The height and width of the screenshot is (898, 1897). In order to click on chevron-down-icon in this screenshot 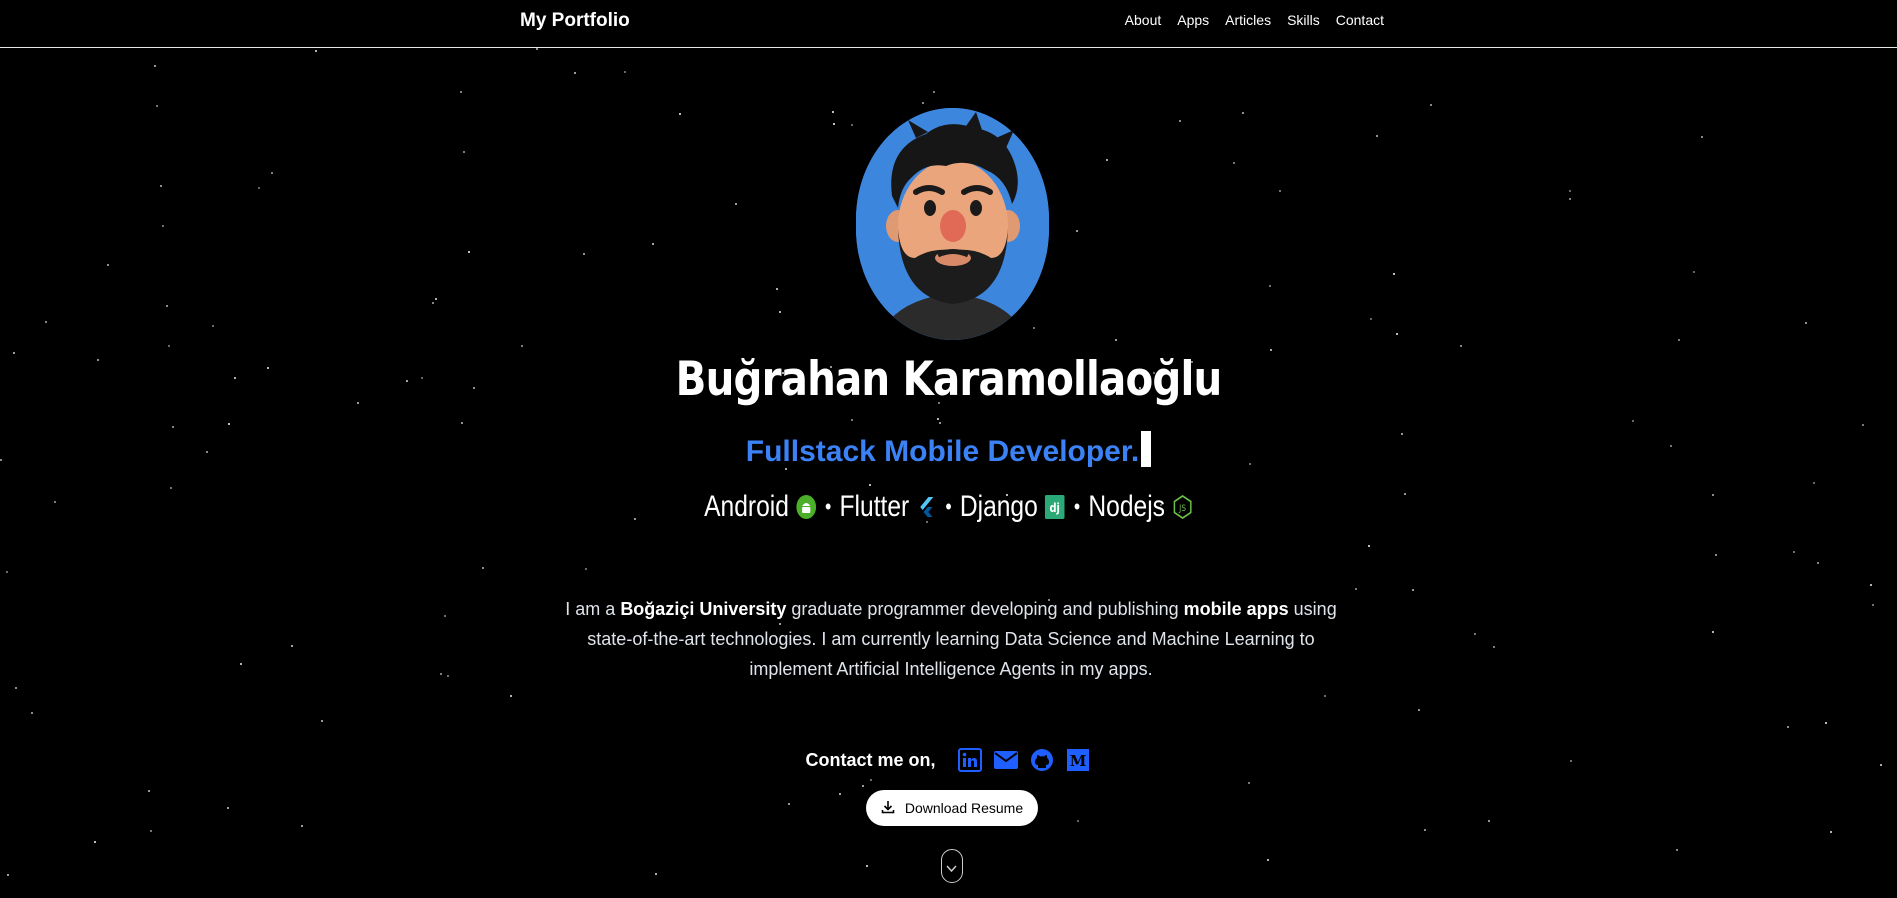, I will do `click(951, 869)`.